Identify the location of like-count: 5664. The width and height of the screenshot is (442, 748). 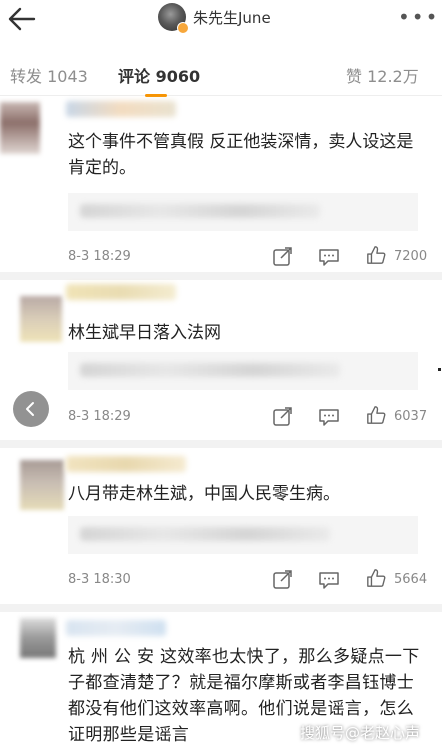
(411, 579).